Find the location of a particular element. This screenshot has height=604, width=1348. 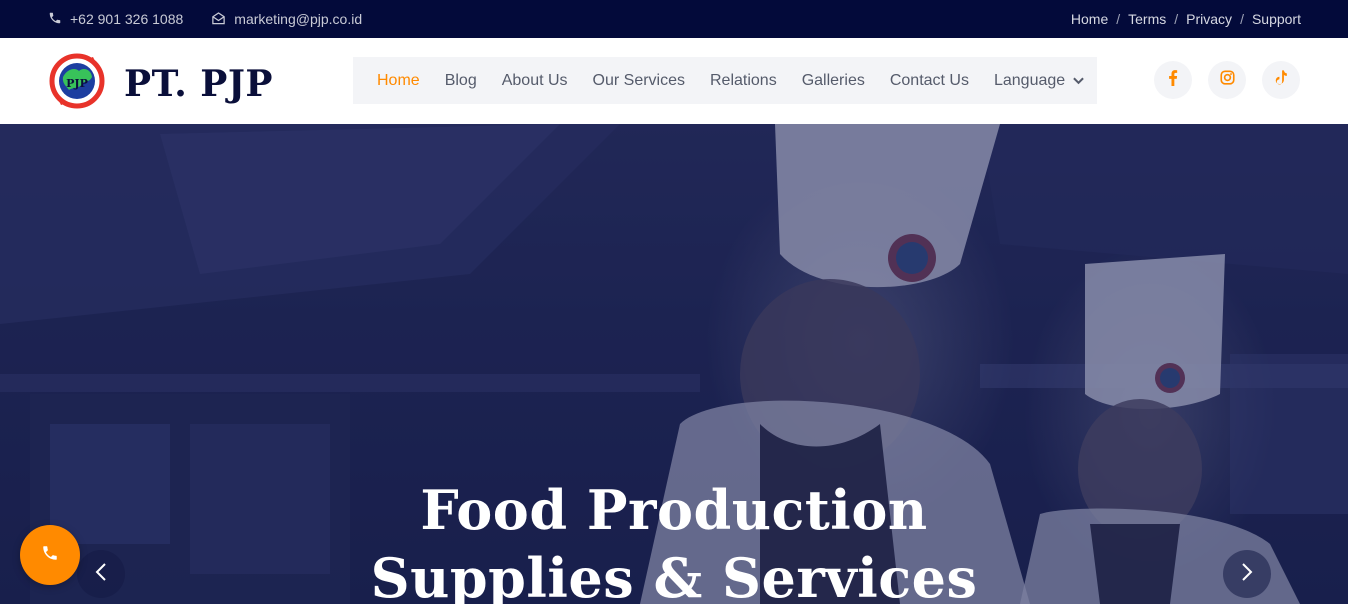

chevron-left-icon is located at coordinates (101, 574).